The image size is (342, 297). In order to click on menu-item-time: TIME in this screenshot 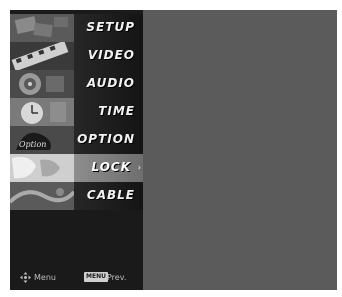, I will do `click(76, 112)`.